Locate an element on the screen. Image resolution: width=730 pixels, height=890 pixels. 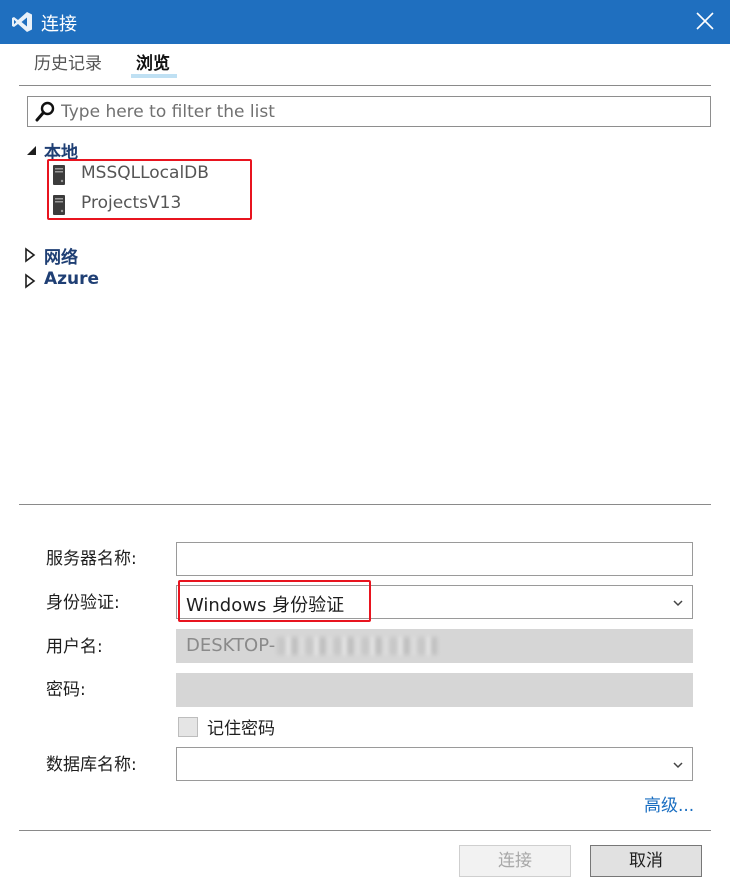
title-bar: 连接 is located at coordinates (365, 22).